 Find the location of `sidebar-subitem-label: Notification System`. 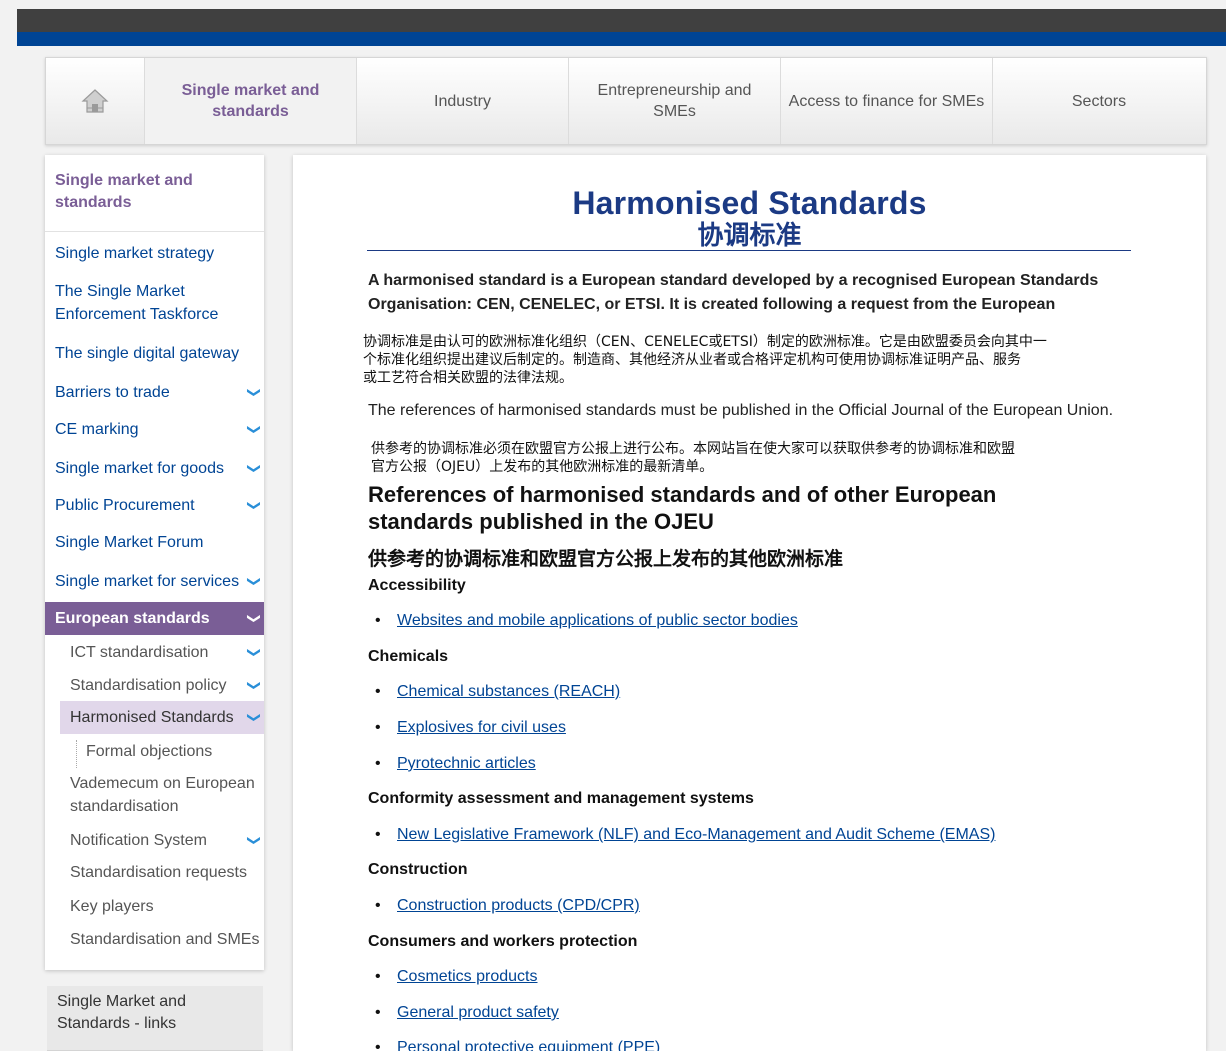

sidebar-subitem-label: Notification System is located at coordinates (138, 840).